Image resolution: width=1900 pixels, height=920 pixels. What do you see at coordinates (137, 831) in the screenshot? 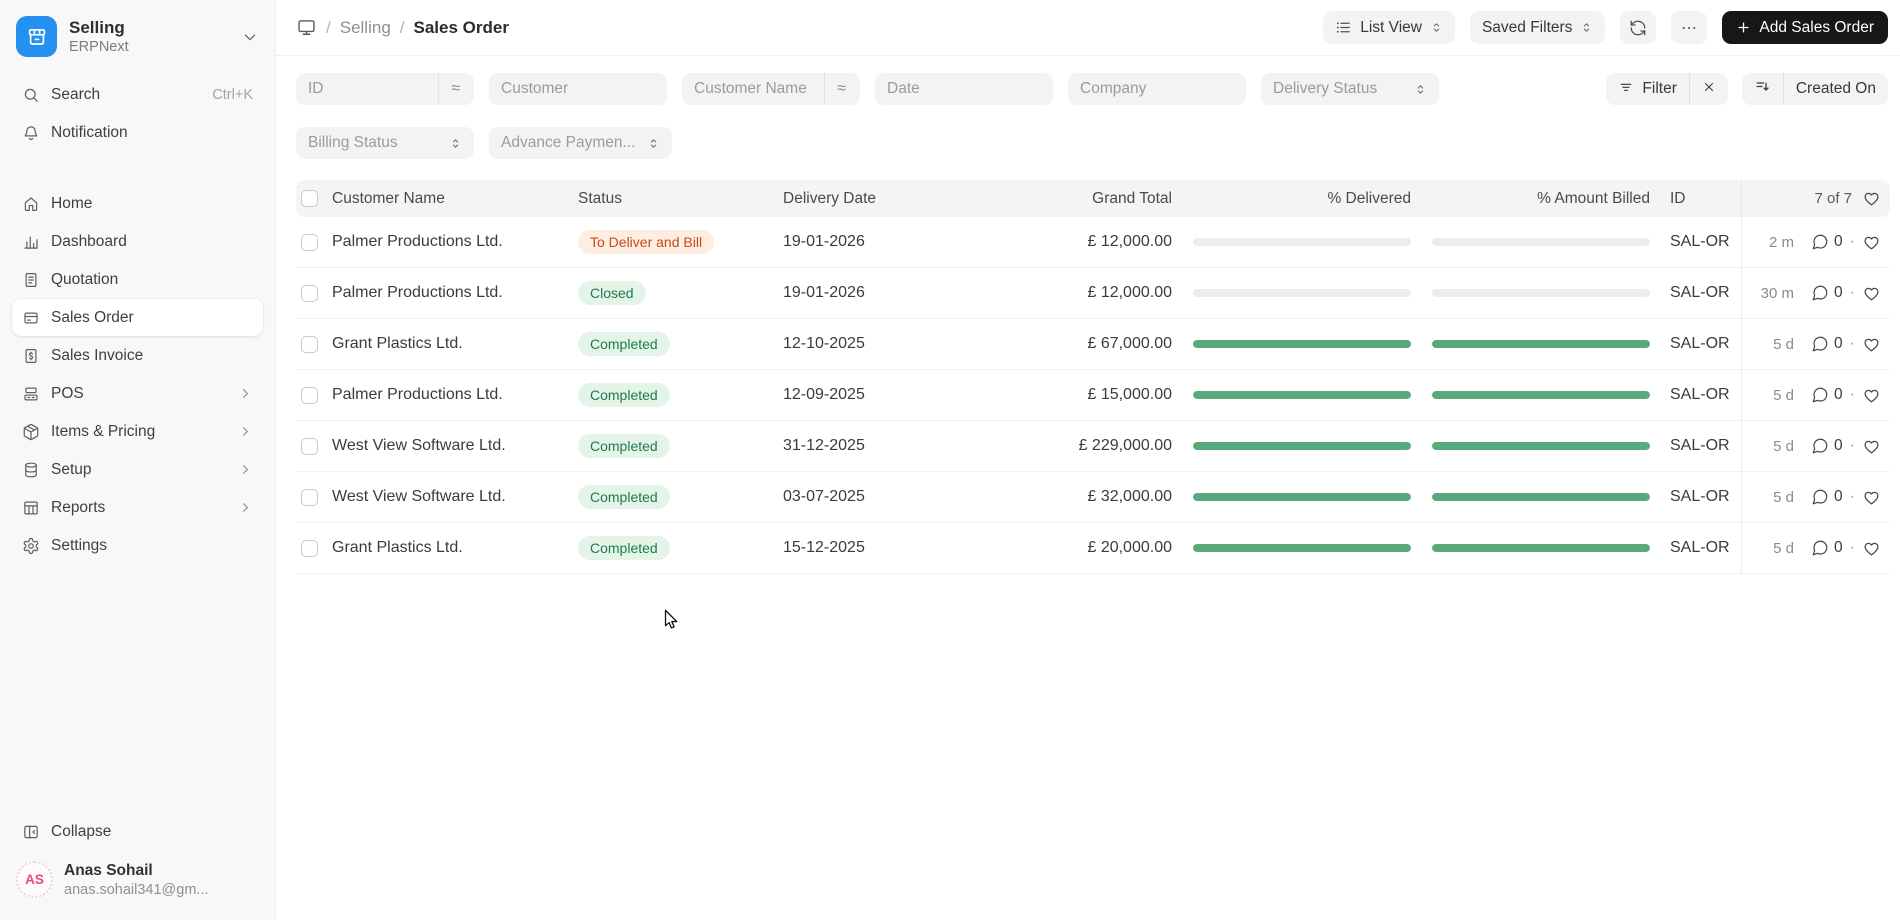
I see `collapse-sidebar-button: Collapse` at bounding box center [137, 831].